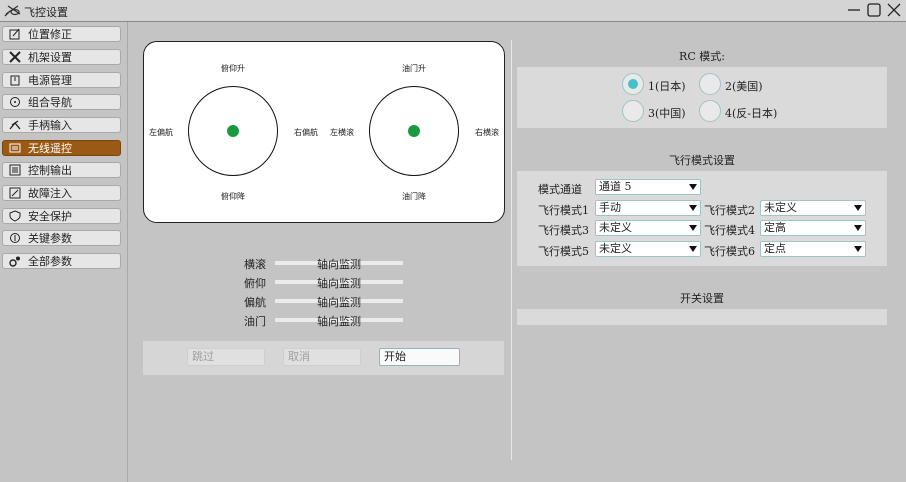 The height and width of the screenshot is (482, 906). I want to click on drone-app-icon, so click(12, 11).